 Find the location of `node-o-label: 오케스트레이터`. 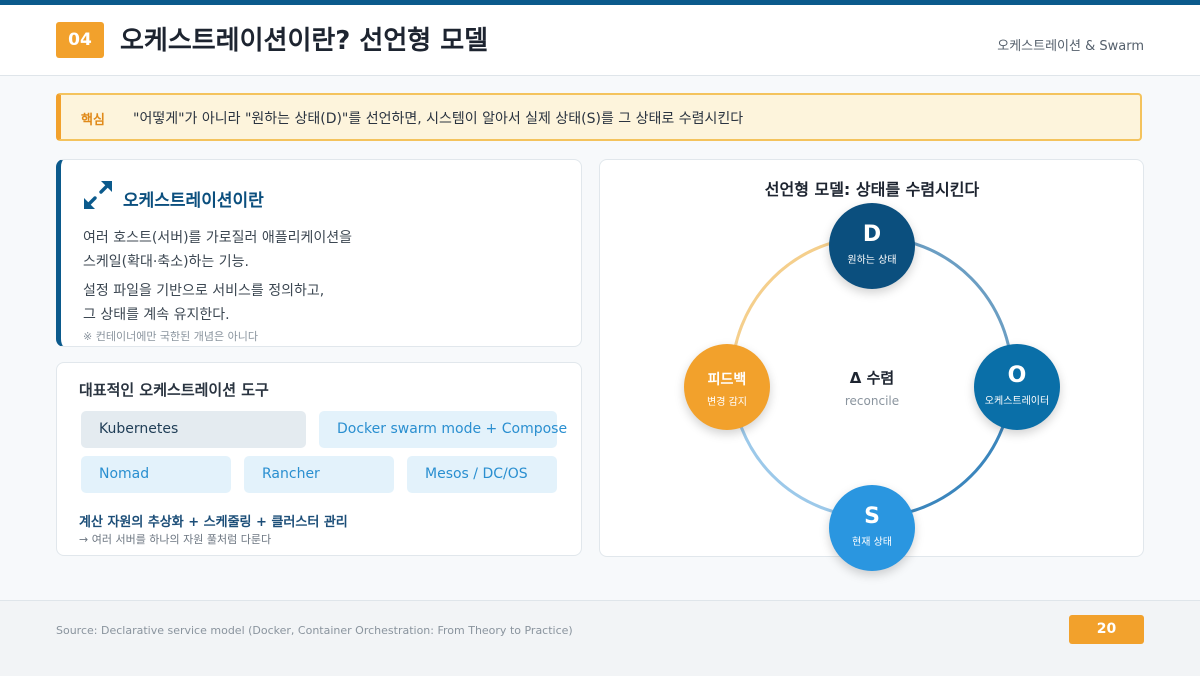

node-o-label: 오케스트레이터 is located at coordinates (1017, 401).